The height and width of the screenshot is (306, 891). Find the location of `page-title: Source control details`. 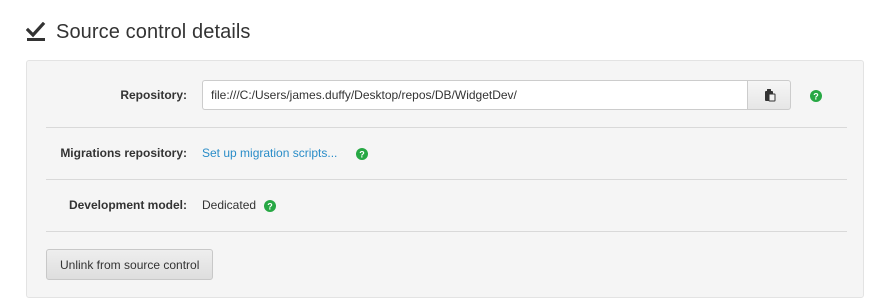

page-title: Source control details is located at coordinates (138, 32).